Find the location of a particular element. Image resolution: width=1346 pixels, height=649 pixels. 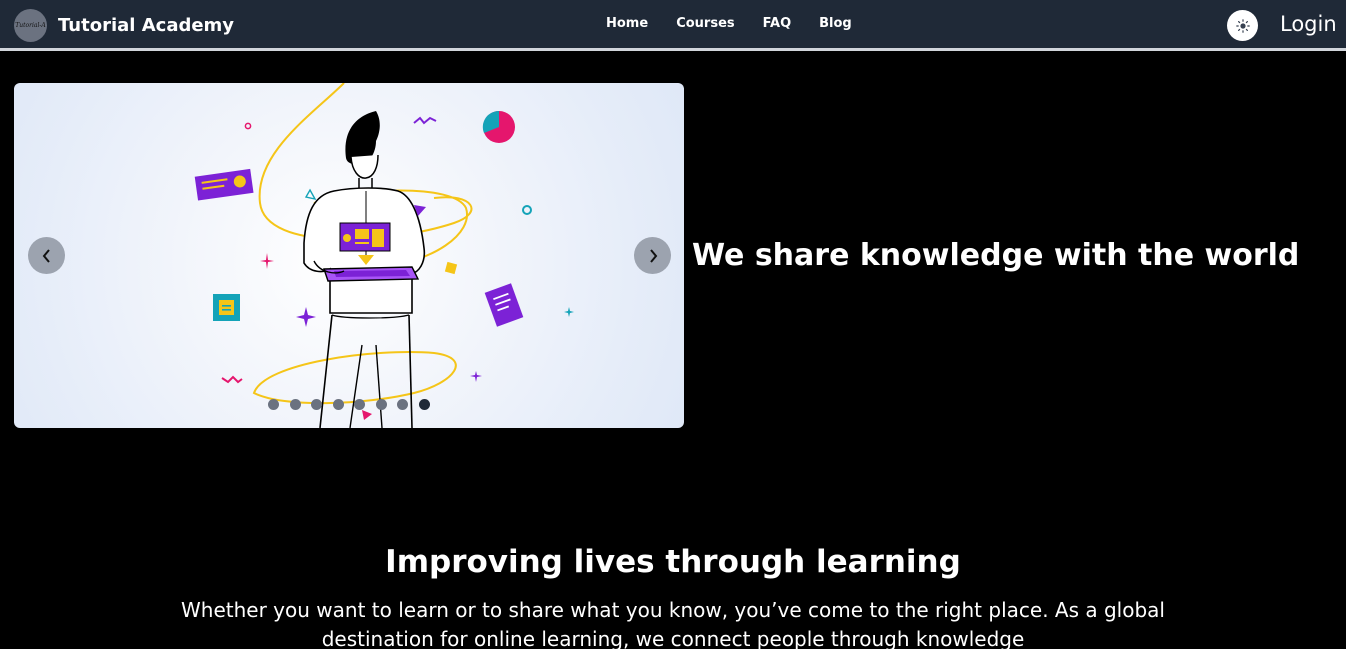

nav-link-blog: Blog is located at coordinates (835, 23).